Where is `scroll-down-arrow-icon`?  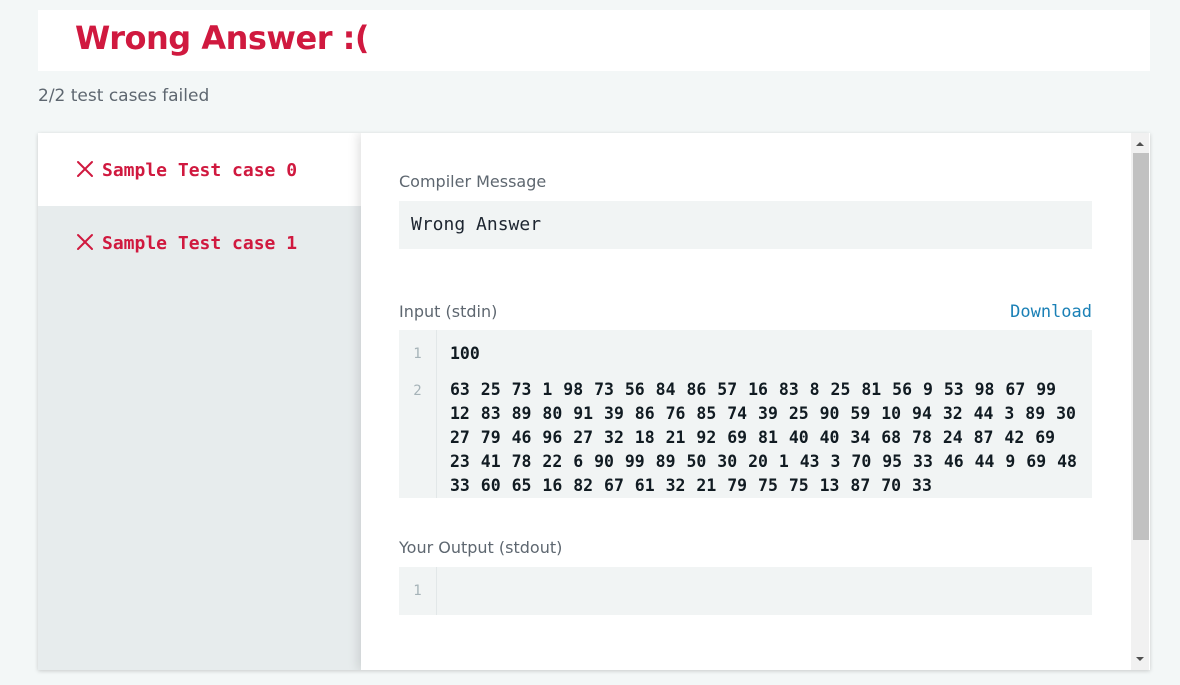
scroll-down-arrow-icon is located at coordinates (1140, 658).